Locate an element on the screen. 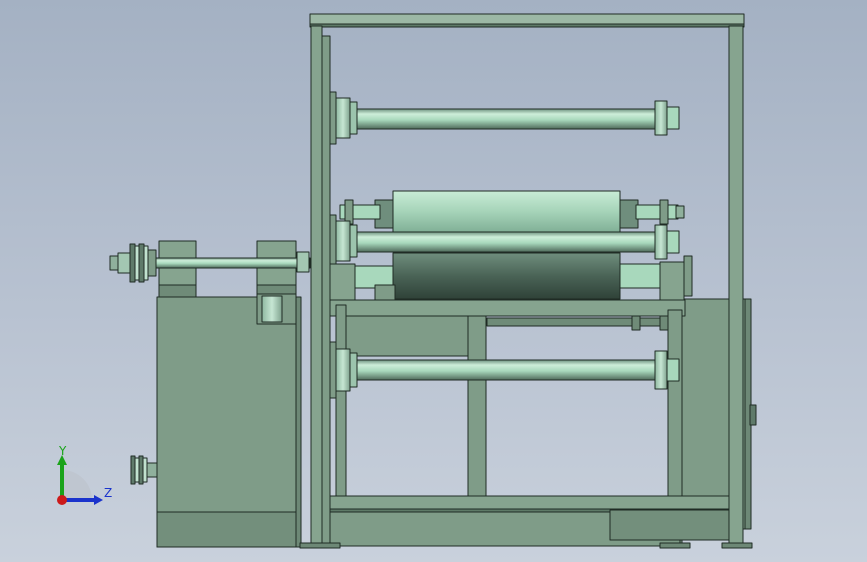  upper-bearing-blocks is located at coordinates (227, 269).